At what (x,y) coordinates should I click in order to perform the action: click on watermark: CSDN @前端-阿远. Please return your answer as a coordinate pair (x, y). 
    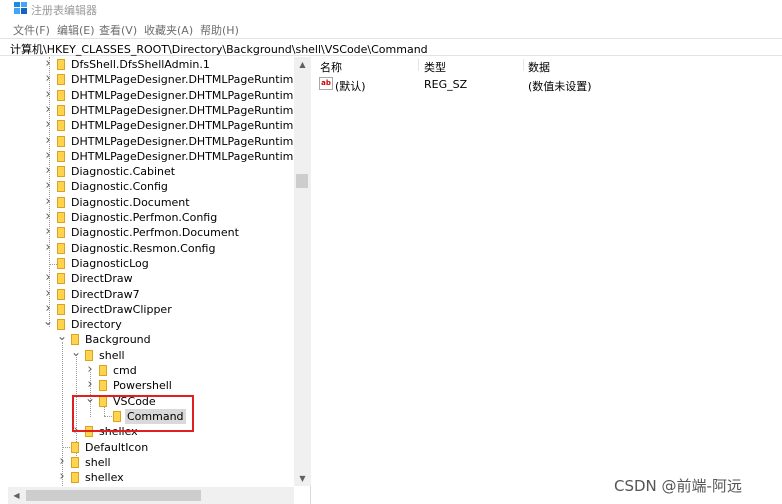
    Looking at the image, I should click on (678, 486).